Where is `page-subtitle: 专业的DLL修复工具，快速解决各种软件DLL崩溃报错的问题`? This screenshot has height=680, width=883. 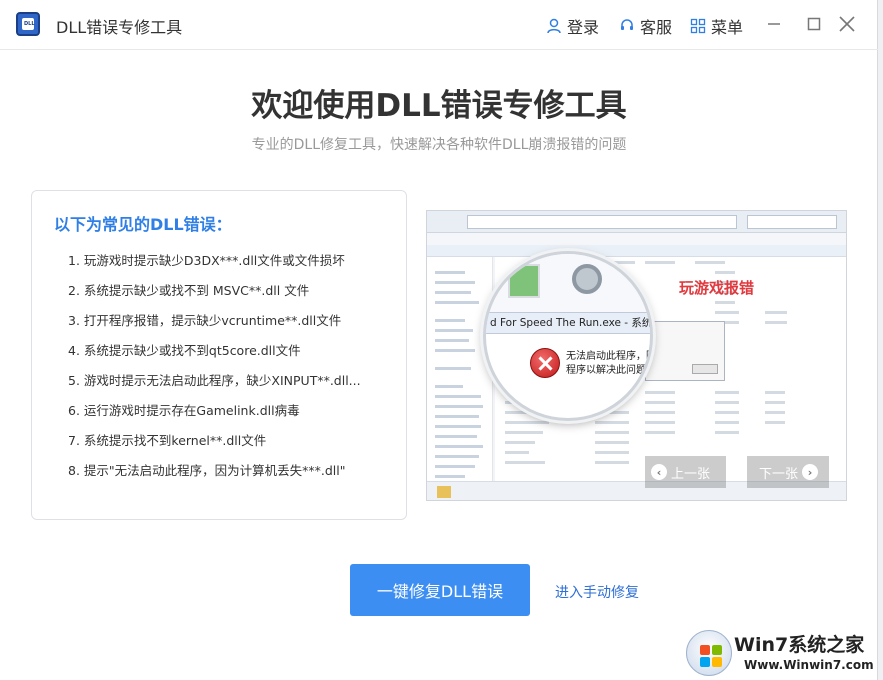 page-subtitle: 专业的DLL修复工具，快速解决各种软件DLL崩溃报错的问题 is located at coordinates (439, 145).